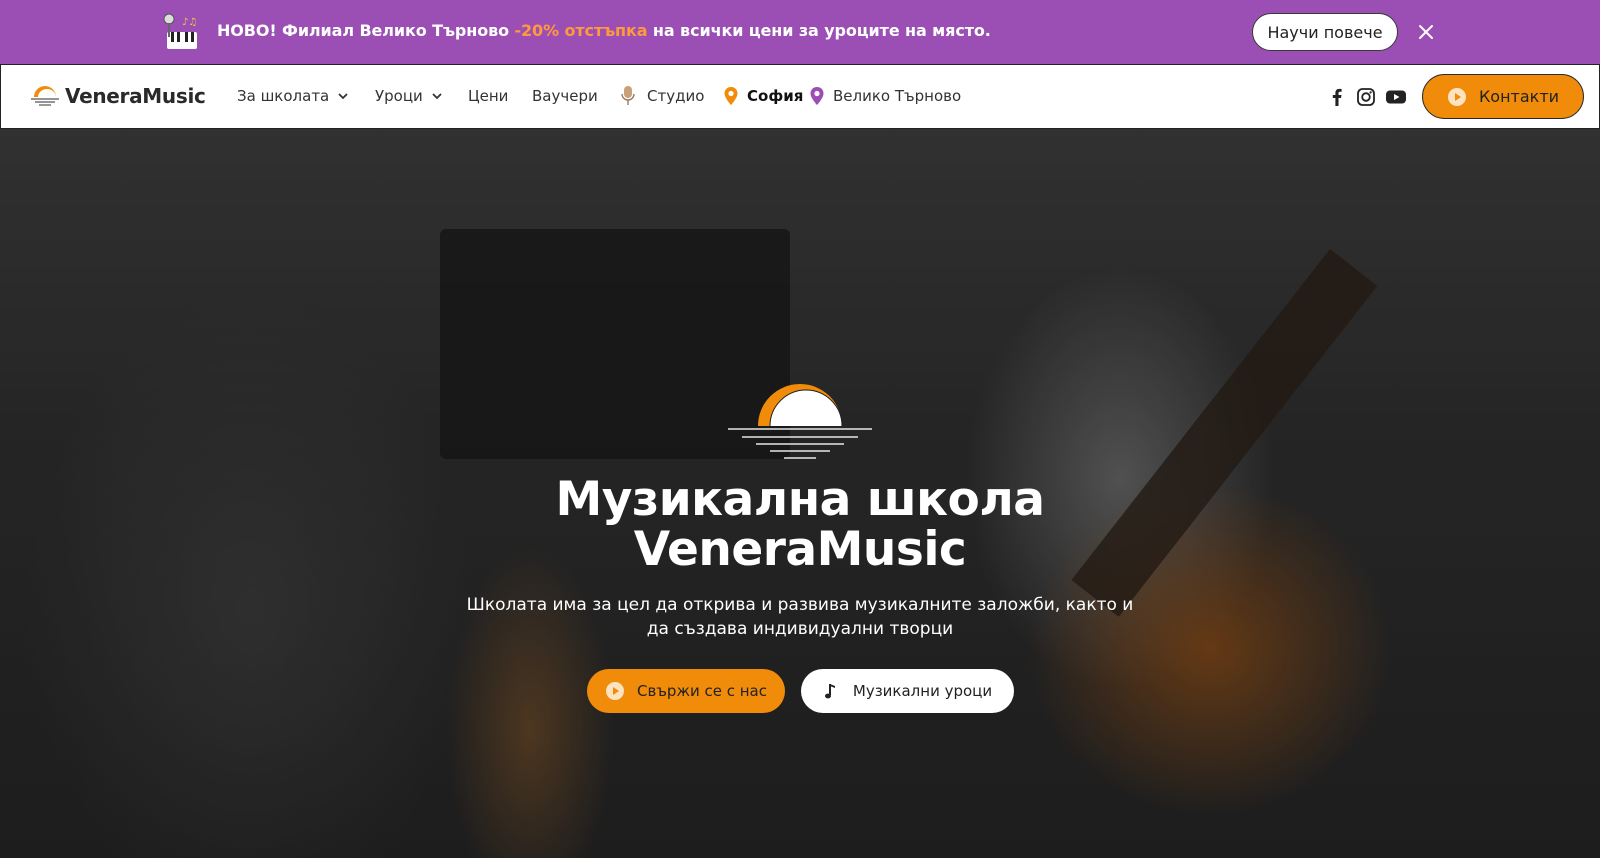  What do you see at coordinates (800, 524) in the screenshot?
I see `hero-title: Музикална школа VeneraMusic` at bounding box center [800, 524].